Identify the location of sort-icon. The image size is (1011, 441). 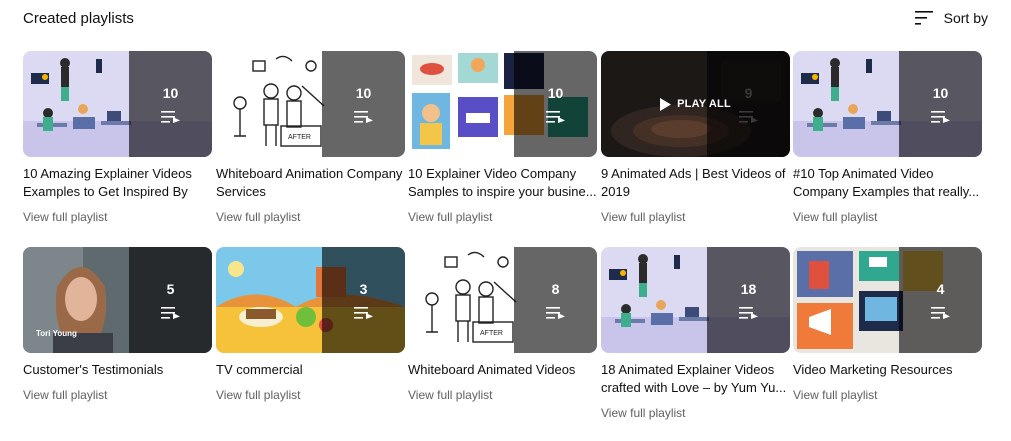
(923, 18).